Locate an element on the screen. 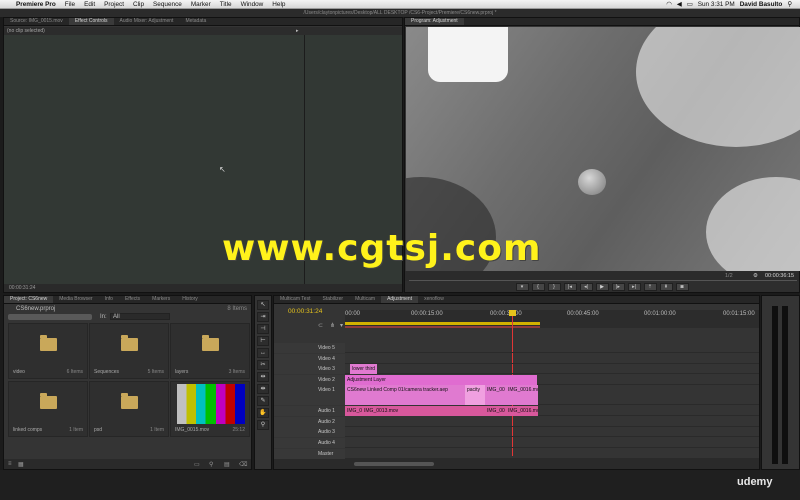 The width and height of the screenshot is (800, 500). project-item-psd: psd 1 Item is located at coordinates (129, 409).